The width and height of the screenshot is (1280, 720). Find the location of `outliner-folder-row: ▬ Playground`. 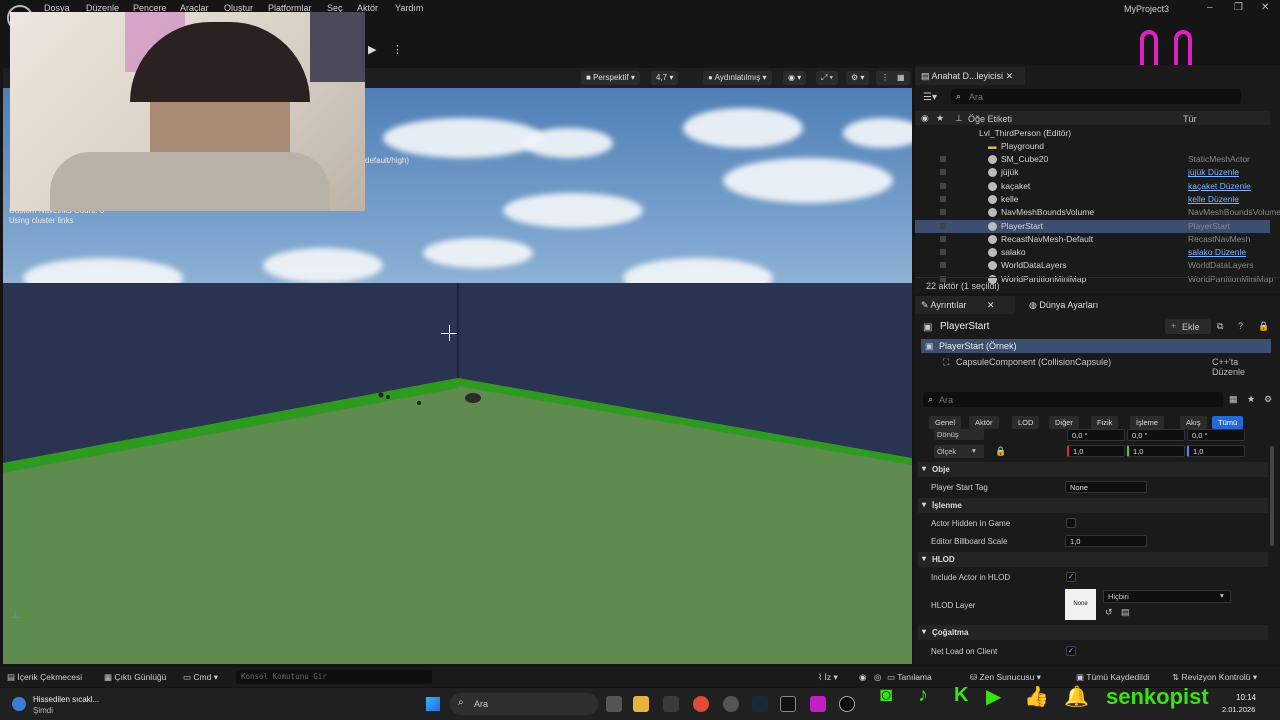

outliner-folder-row: ▬ Playground is located at coordinates (1092, 146).